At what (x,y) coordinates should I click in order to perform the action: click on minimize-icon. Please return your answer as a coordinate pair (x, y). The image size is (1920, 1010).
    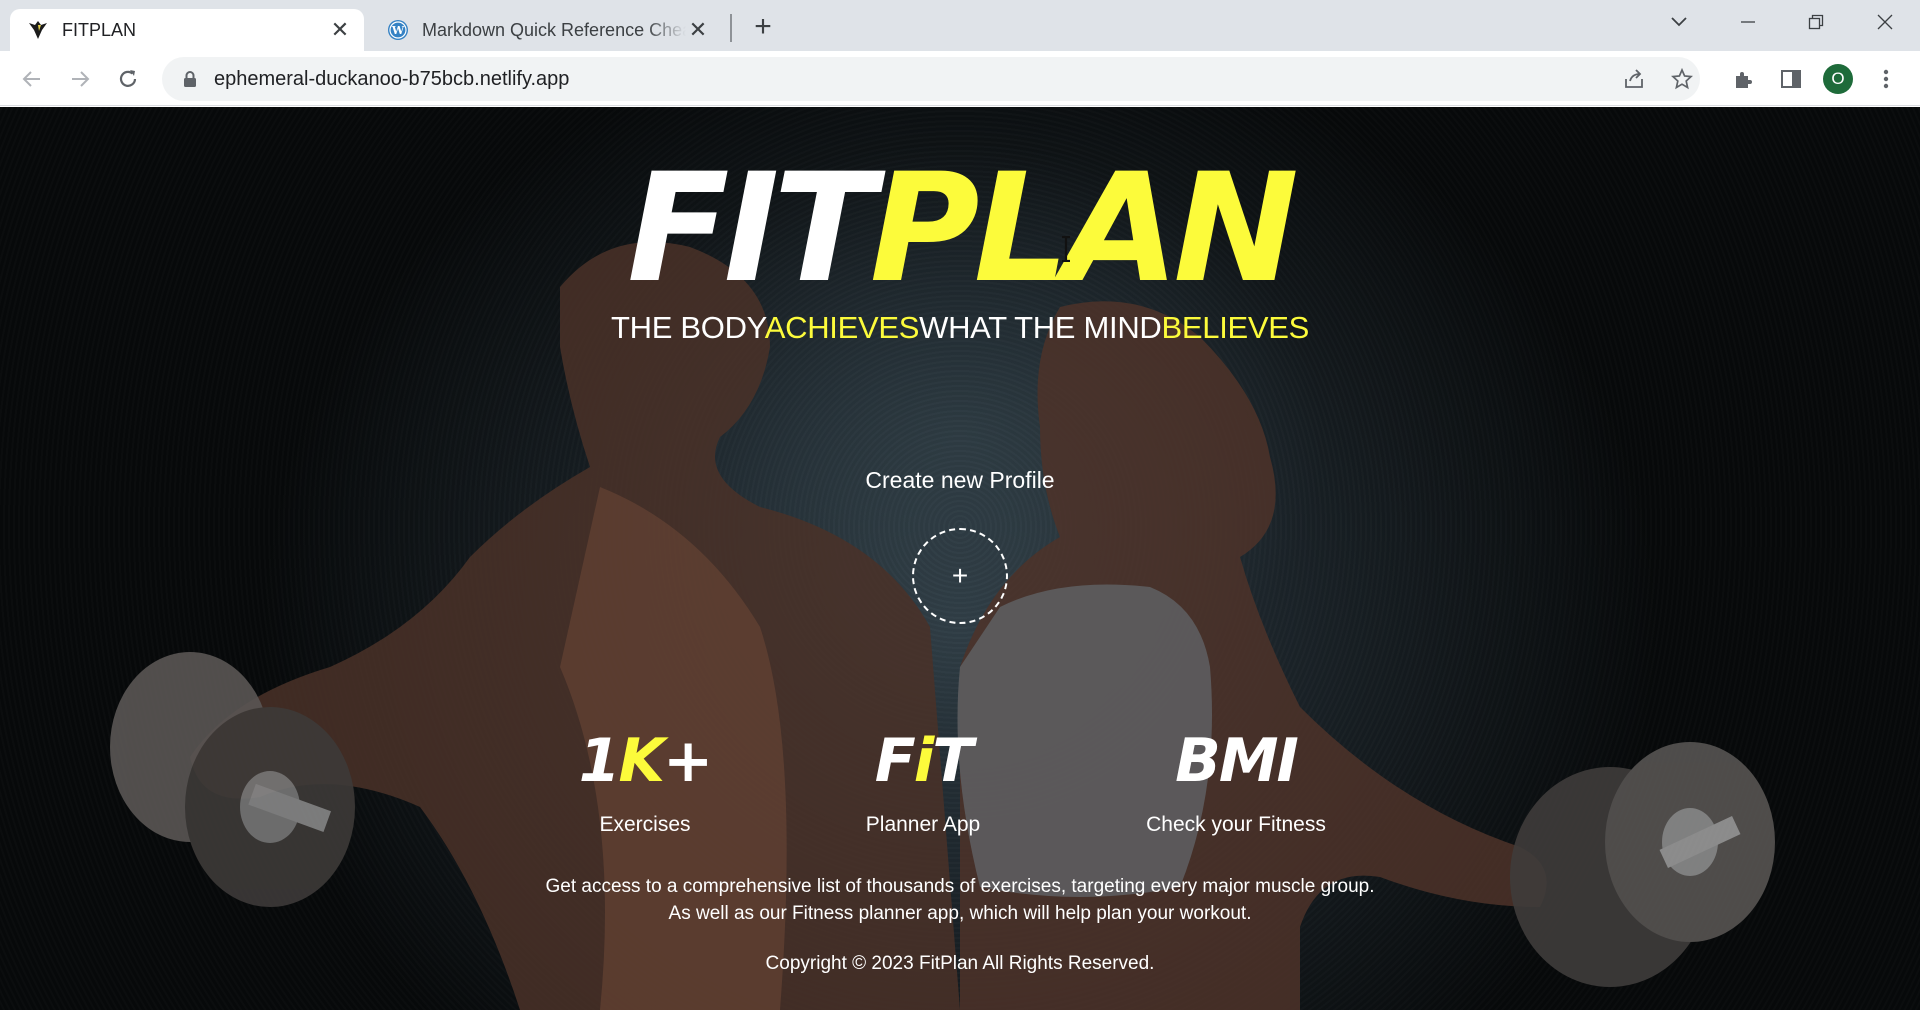
    Looking at the image, I should click on (1748, 22).